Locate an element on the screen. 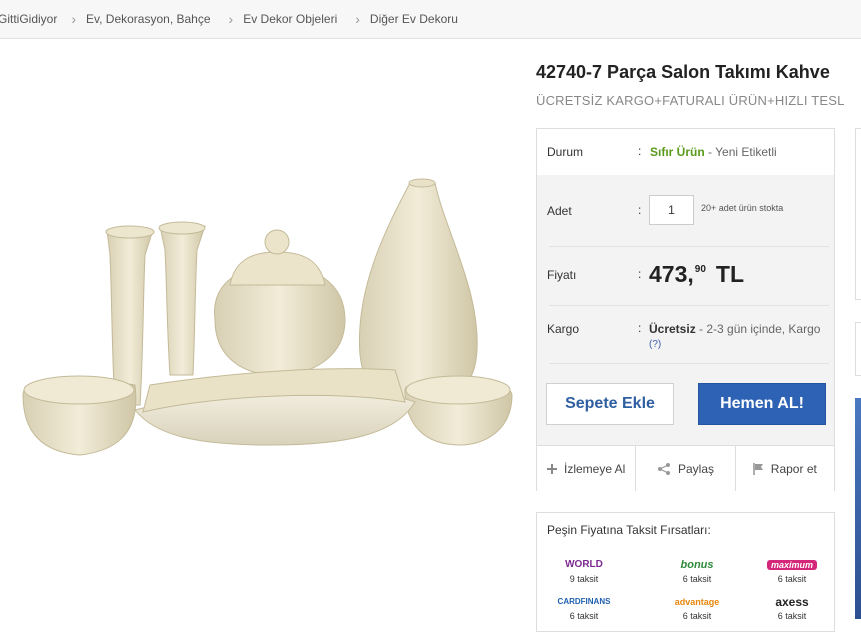 The height and width of the screenshot is (632, 861). buy-now-button: Hemen AL! is located at coordinates (762, 404).